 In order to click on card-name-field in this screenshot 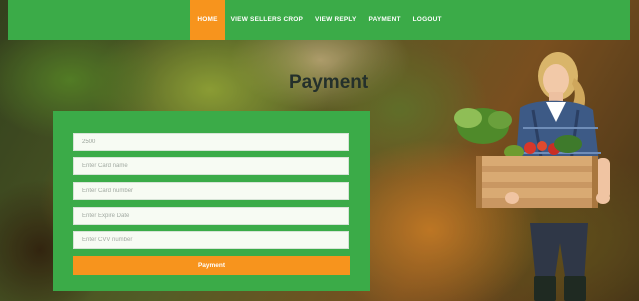, I will do `click(211, 166)`.